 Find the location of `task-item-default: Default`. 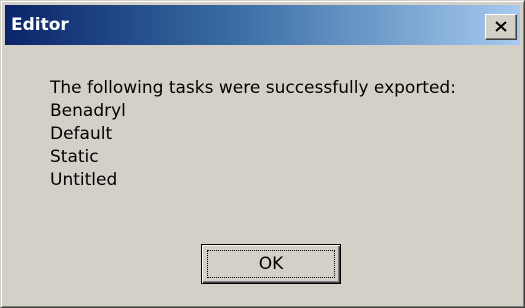

task-item-default: Default is located at coordinates (81, 134).